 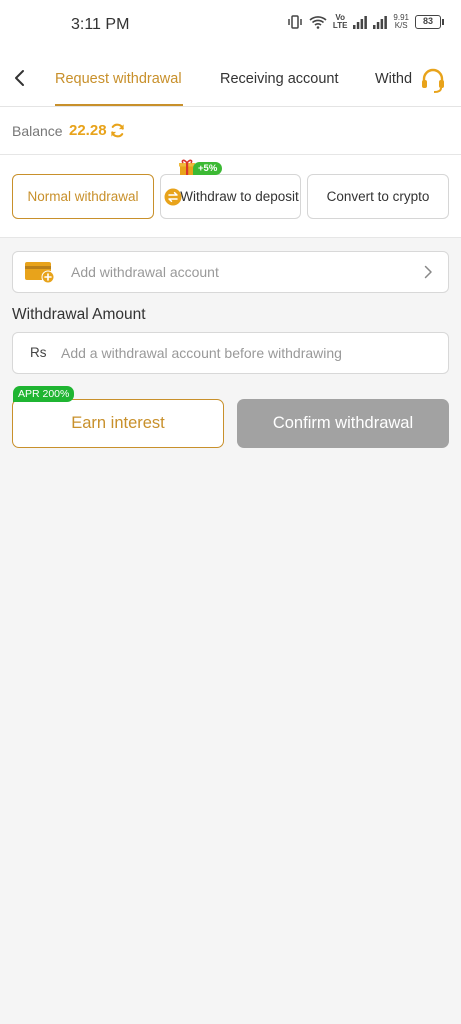 I want to click on signal-icon, so click(x=360, y=22).